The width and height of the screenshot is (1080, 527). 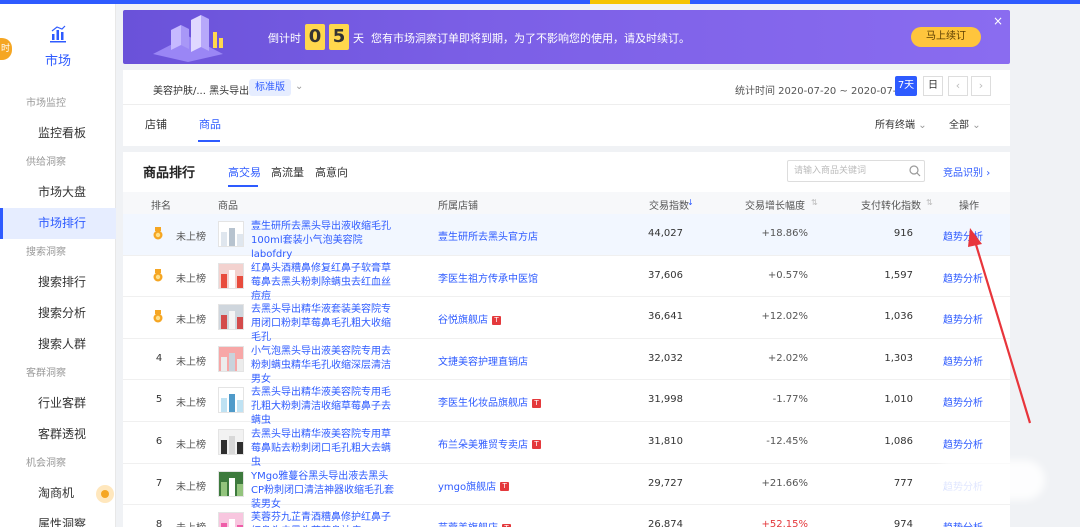 What do you see at coordinates (156, 124) in the screenshot?
I see `tab-shop: 店铺` at bounding box center [156, 124].